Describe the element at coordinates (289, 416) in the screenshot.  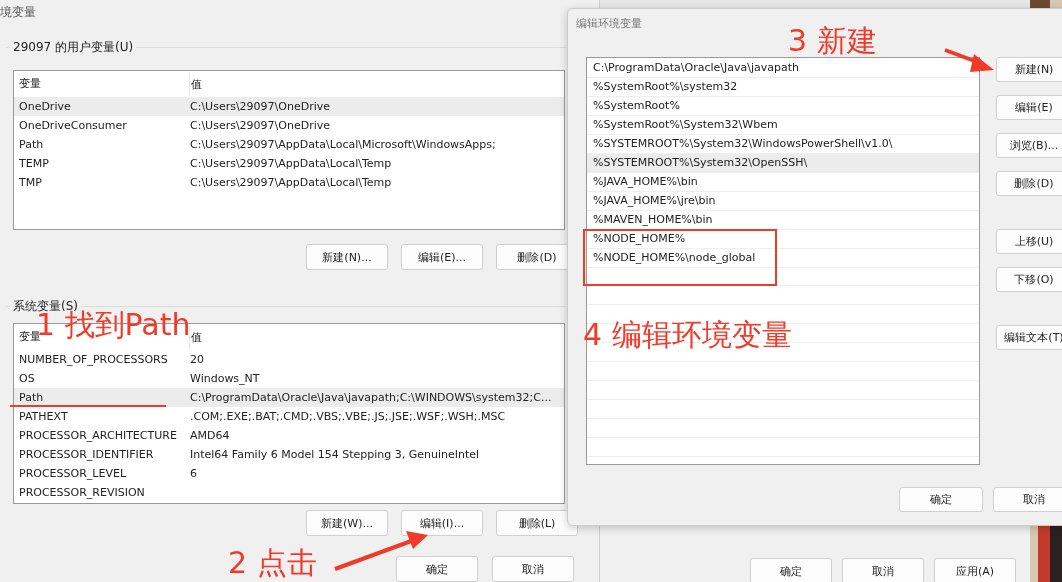
I see `table-row: PATHEXT .COM;.EXE;.BAT;.CMD;.VBS;.VBE;.JS;.JSE;.WSF;.WSH;.MSC` at that location.